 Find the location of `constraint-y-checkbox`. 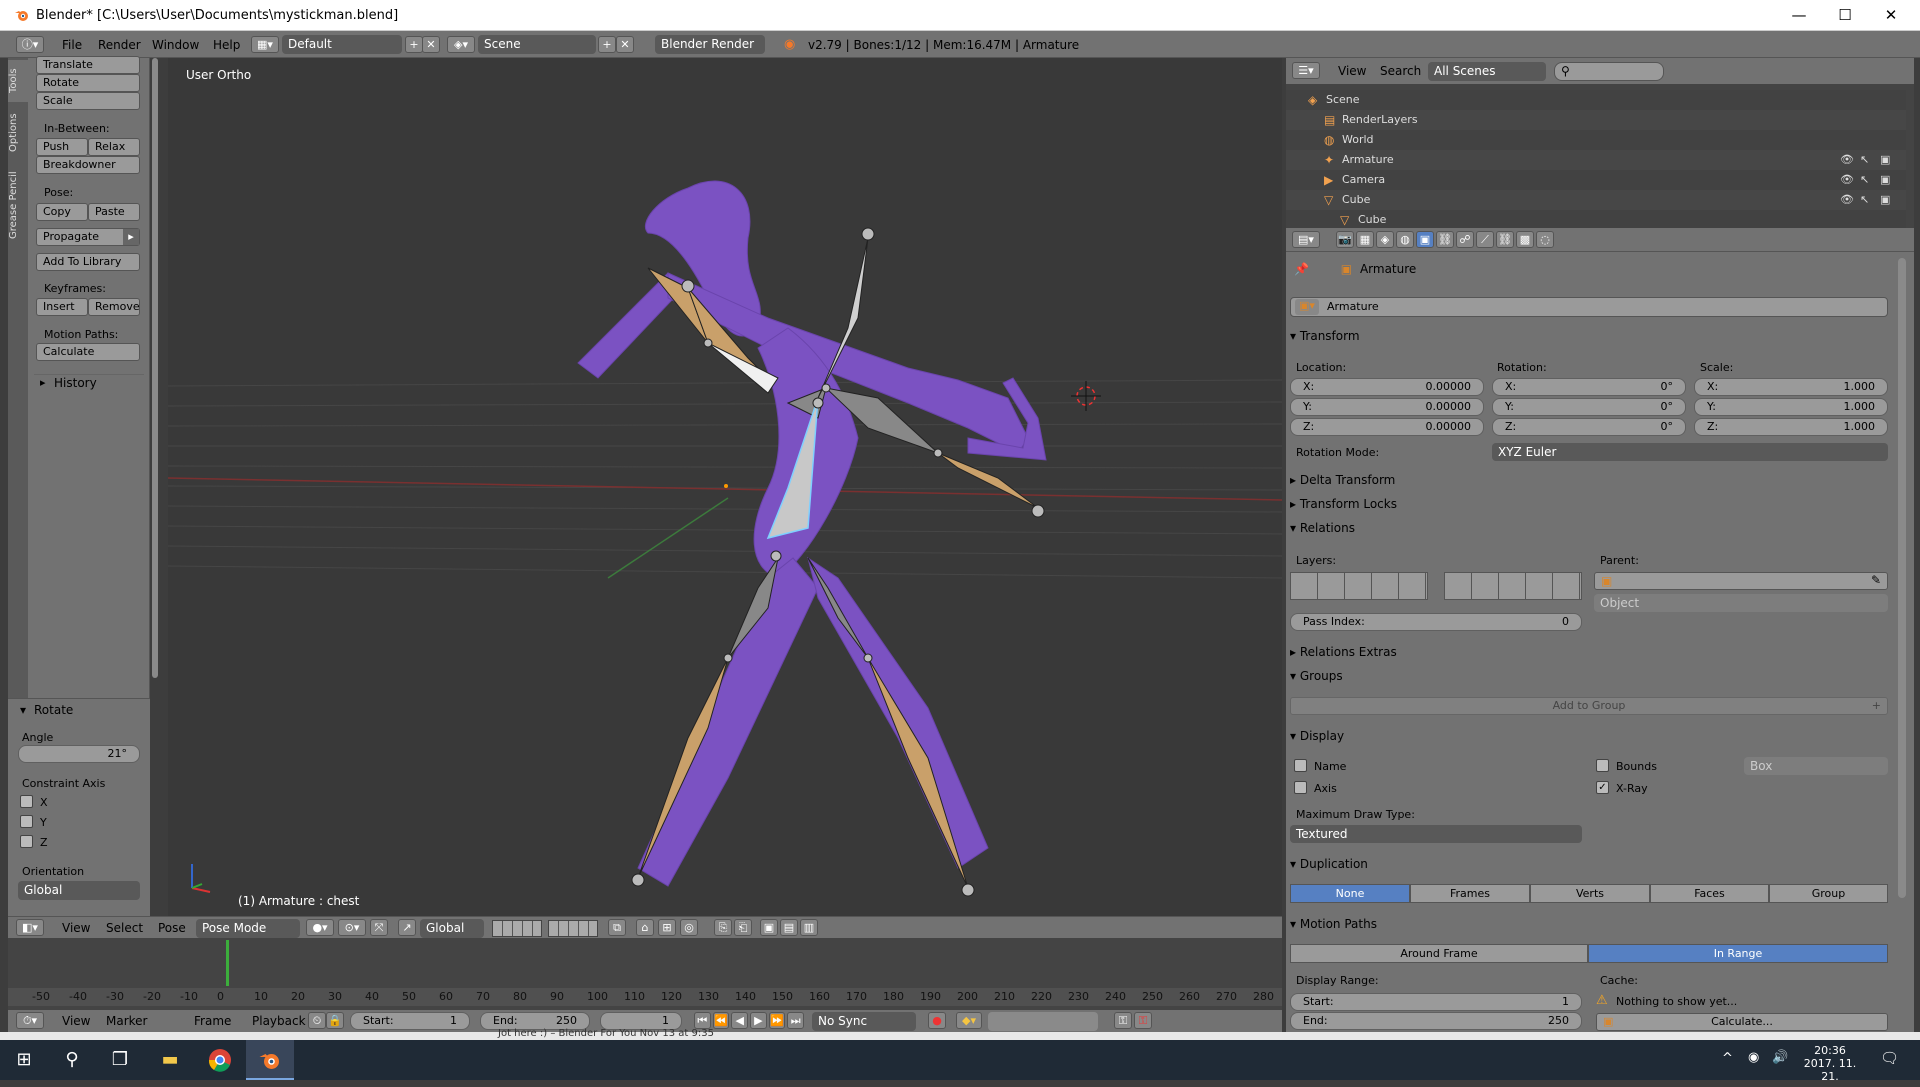

constraint-y-checkbox is located at coordinates (26, 821).